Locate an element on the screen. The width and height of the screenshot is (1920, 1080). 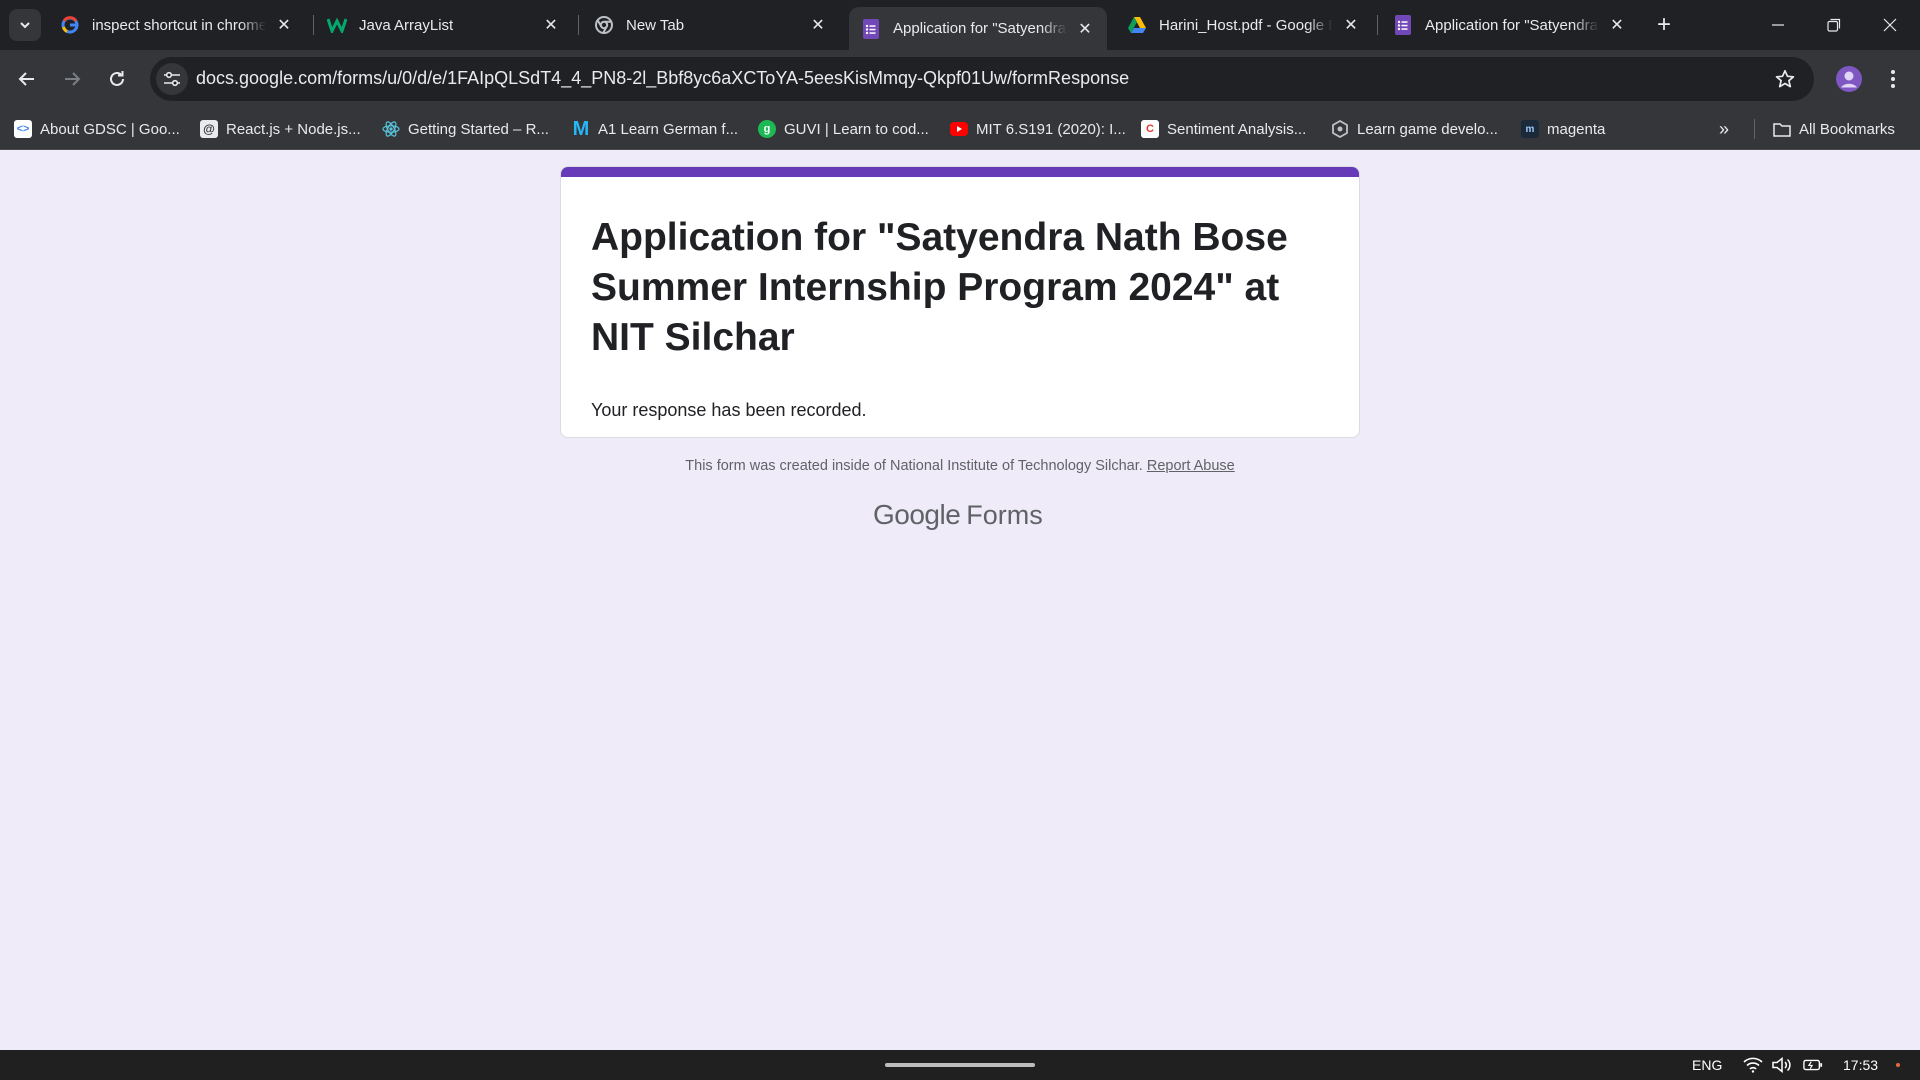
new-tab-button: + is located at coordinates (1664, 25).